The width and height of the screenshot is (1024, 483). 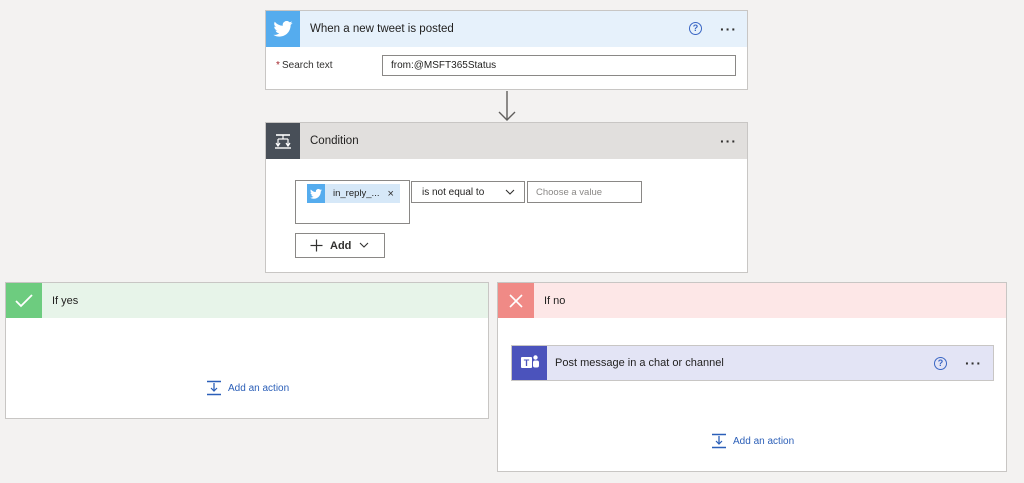 I want to click on flow-arrow-icon, so click(x=507, y=106).